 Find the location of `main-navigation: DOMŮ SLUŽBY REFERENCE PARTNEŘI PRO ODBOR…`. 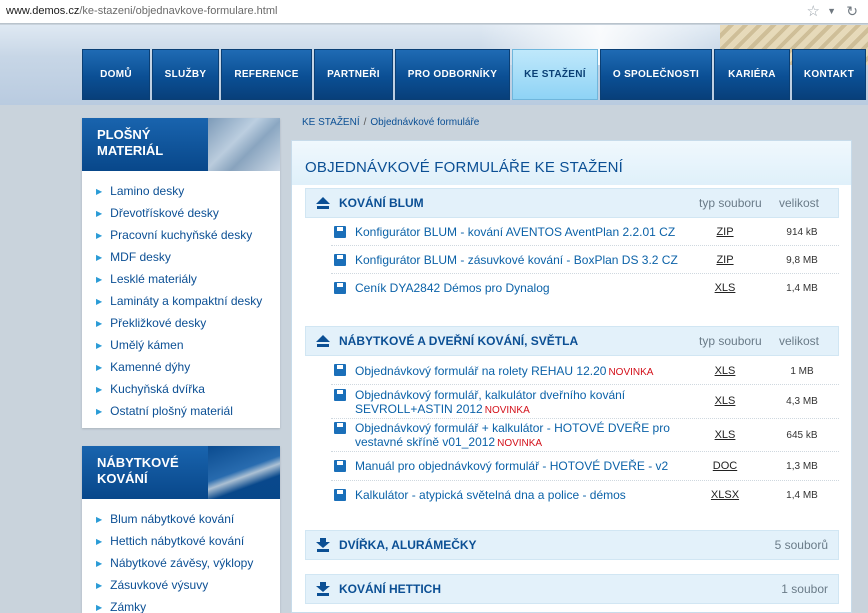

main-navigation: DOMŮ SLUŽBY REFERENCE PARTNEŘI PRO ODBOR… is located at coordinates (475, 74).